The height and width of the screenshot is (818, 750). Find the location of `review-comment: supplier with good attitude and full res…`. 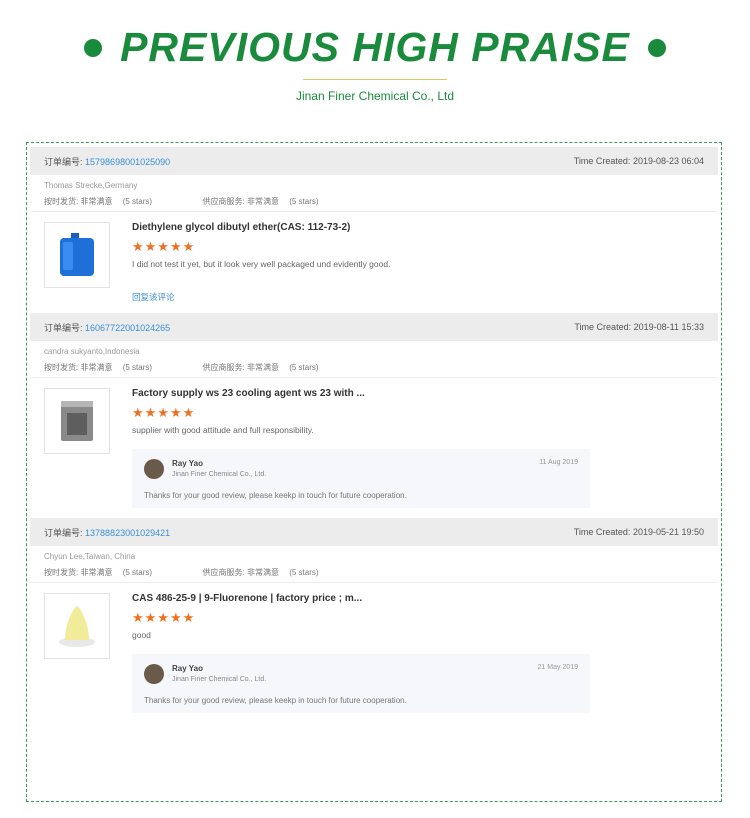

review-comment: supplier with good attitude and full res… is located at coordinates (223, 430).